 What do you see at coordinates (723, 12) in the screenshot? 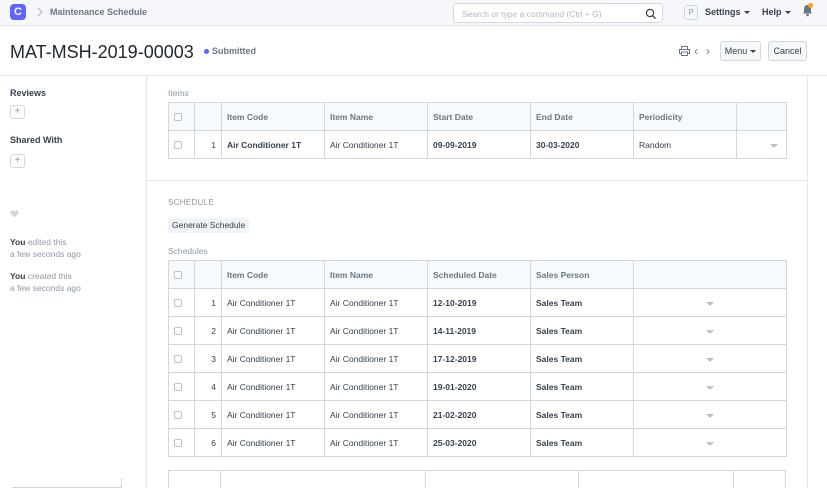
I see `settings-label: Settings` at bounding box center [723, 12].